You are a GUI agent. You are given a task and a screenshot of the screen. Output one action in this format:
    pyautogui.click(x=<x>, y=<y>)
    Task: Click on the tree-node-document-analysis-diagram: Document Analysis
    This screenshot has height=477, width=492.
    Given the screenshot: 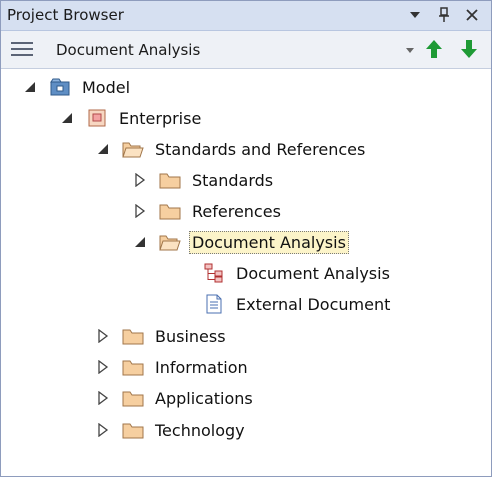 What is the action you would take?
    pyautogui.click(x=298, y=273)
    